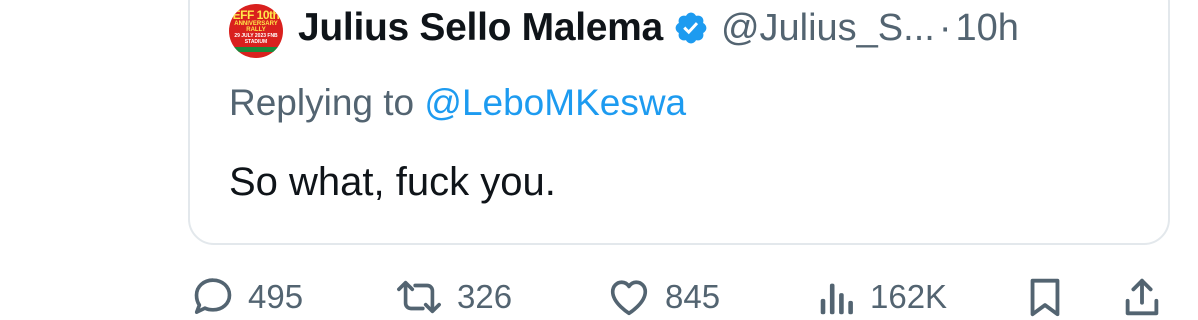 This screenshot has height=320, width=1198. I want to click on like-button: 845, so click(662, 297).